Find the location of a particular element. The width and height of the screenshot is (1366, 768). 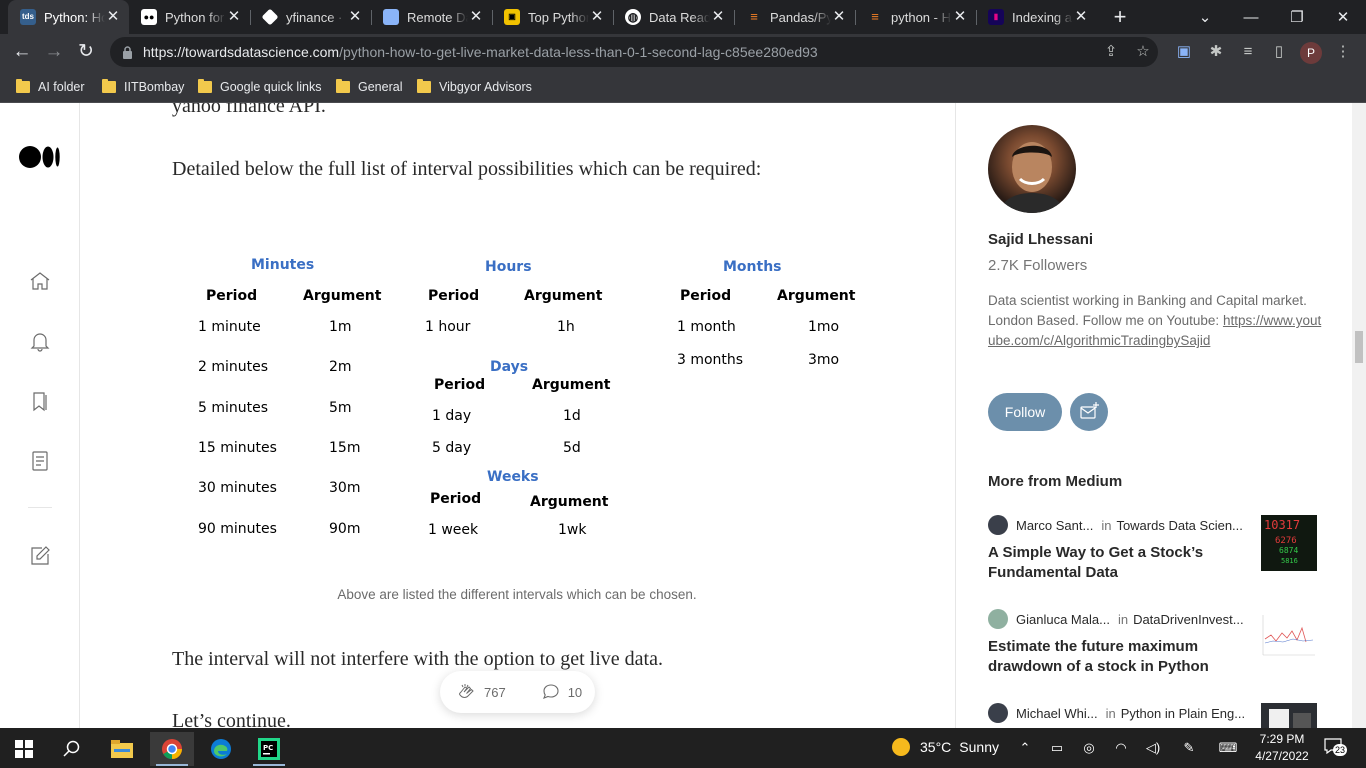

svg-text: 6276 is located at coordinates (1286, 541).